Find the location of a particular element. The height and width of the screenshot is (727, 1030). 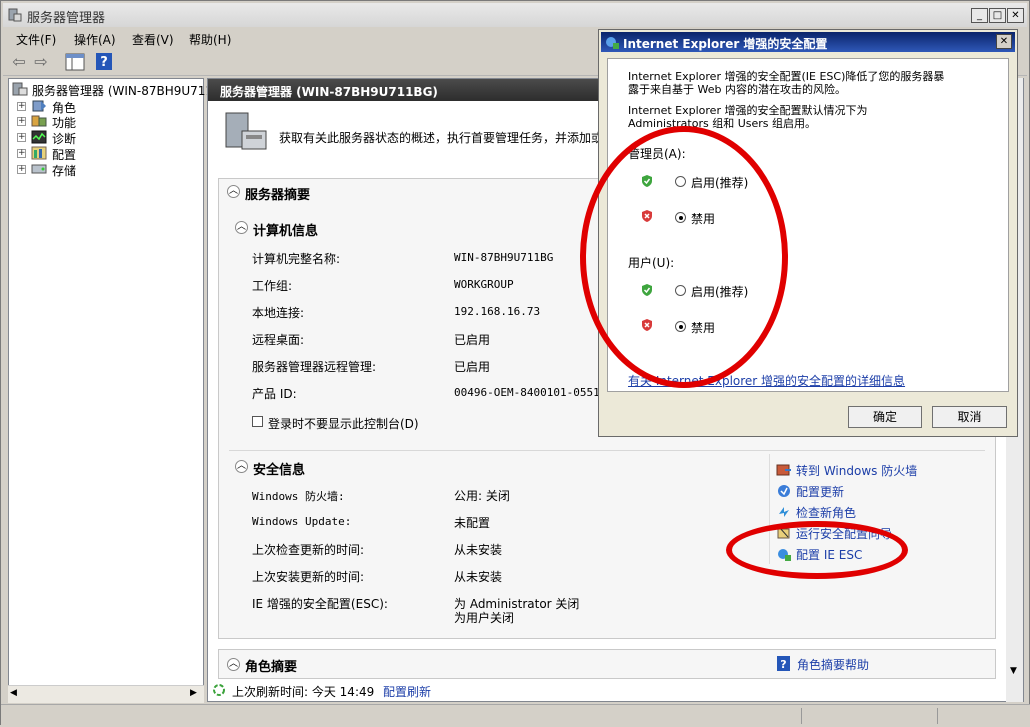

tree-horizontal-scrollbar: ◀ ▶ is located at coordinates (106, 694).